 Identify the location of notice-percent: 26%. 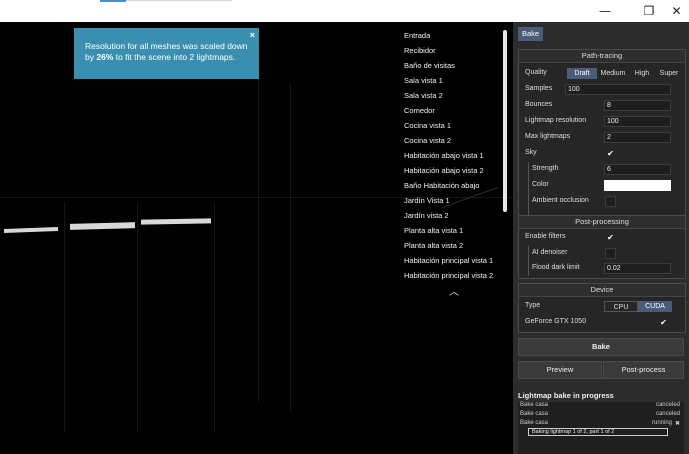
(105, 57).